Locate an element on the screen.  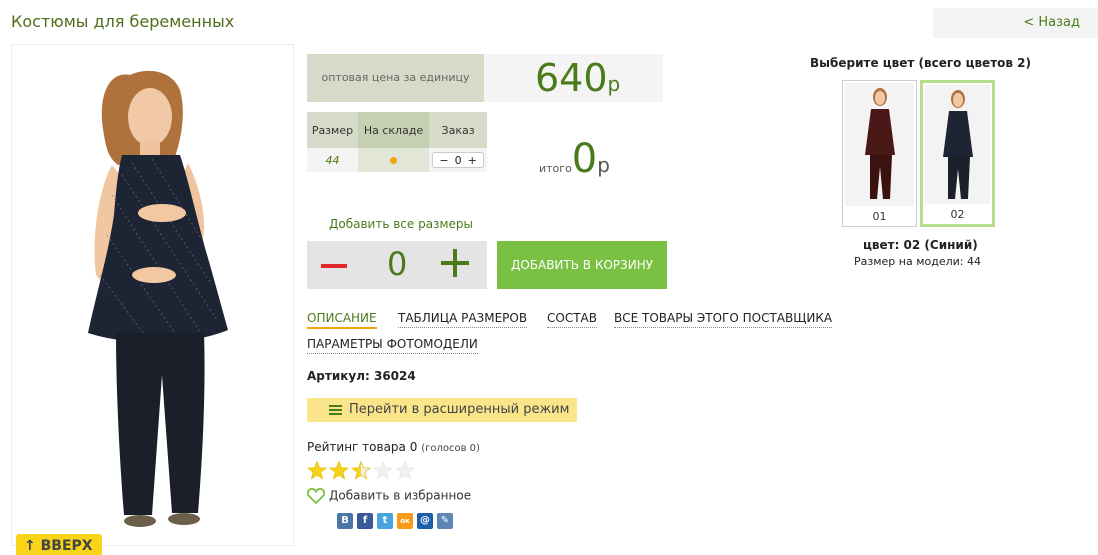
back-link: < Назад is located at coordinates (1015, 23).